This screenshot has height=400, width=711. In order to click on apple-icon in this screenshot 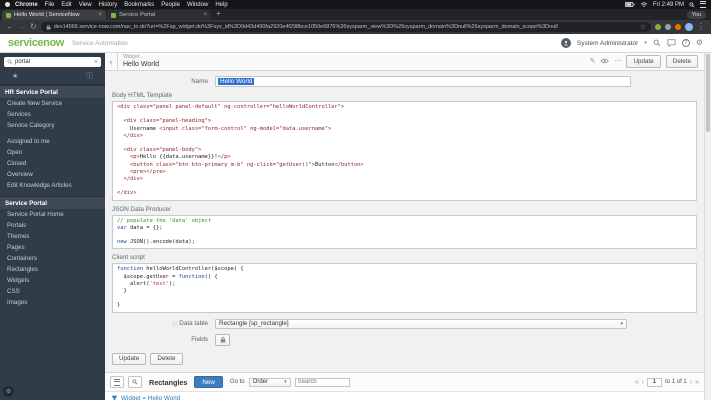, I will do `click(7, 4)`.